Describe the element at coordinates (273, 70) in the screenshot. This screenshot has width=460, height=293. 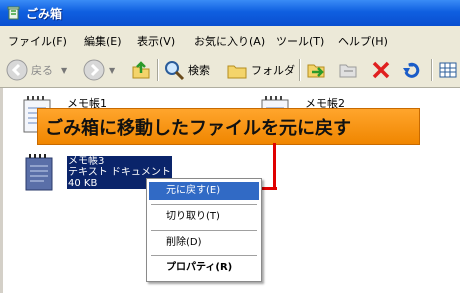
I see `folders-label: フォルダ` at that location.